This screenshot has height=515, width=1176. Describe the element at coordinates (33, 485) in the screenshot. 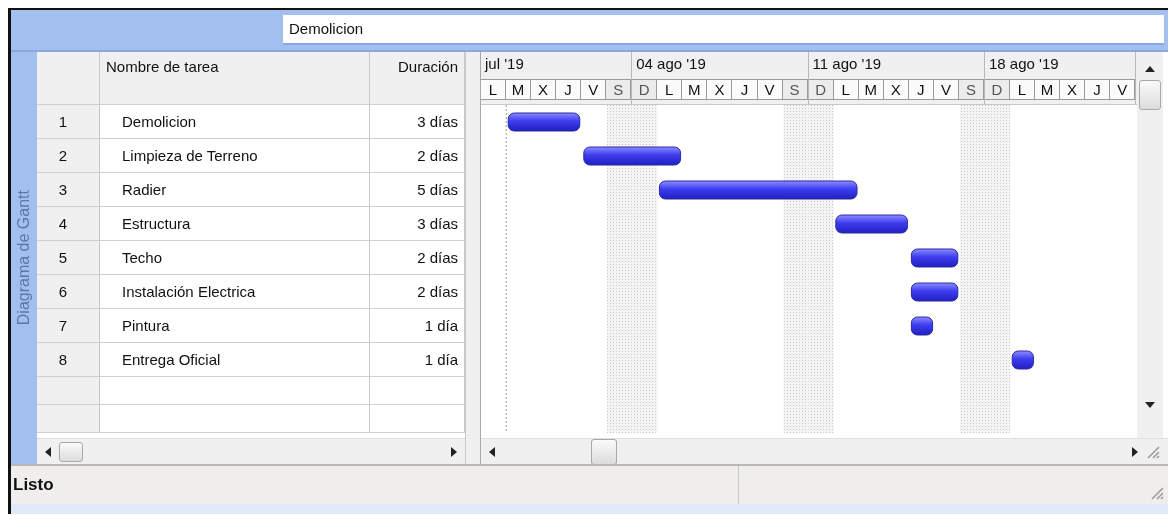

I see `status-text: Listo` at that location.